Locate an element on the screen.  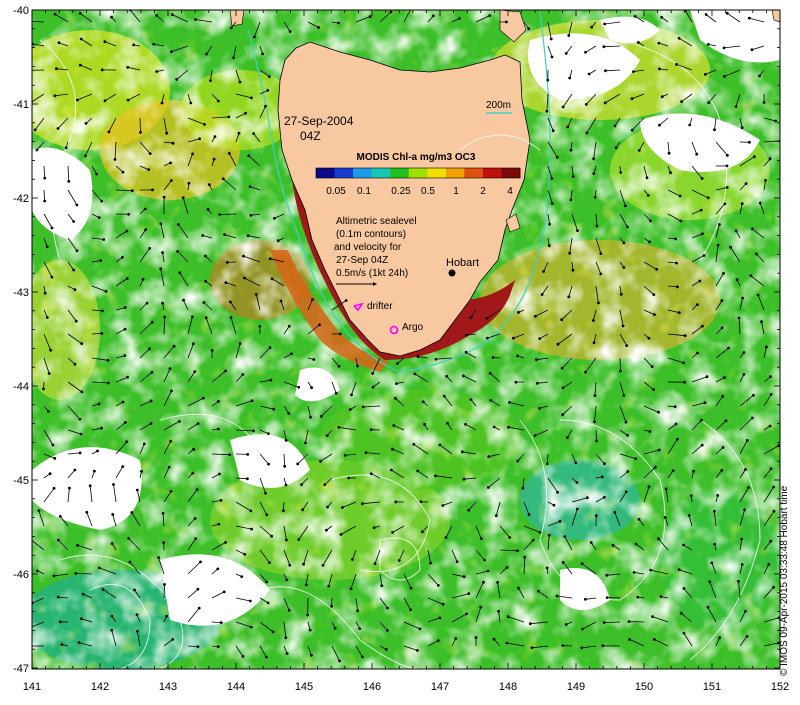
y-tick-label: -44 is located at coordinates (21, 387).